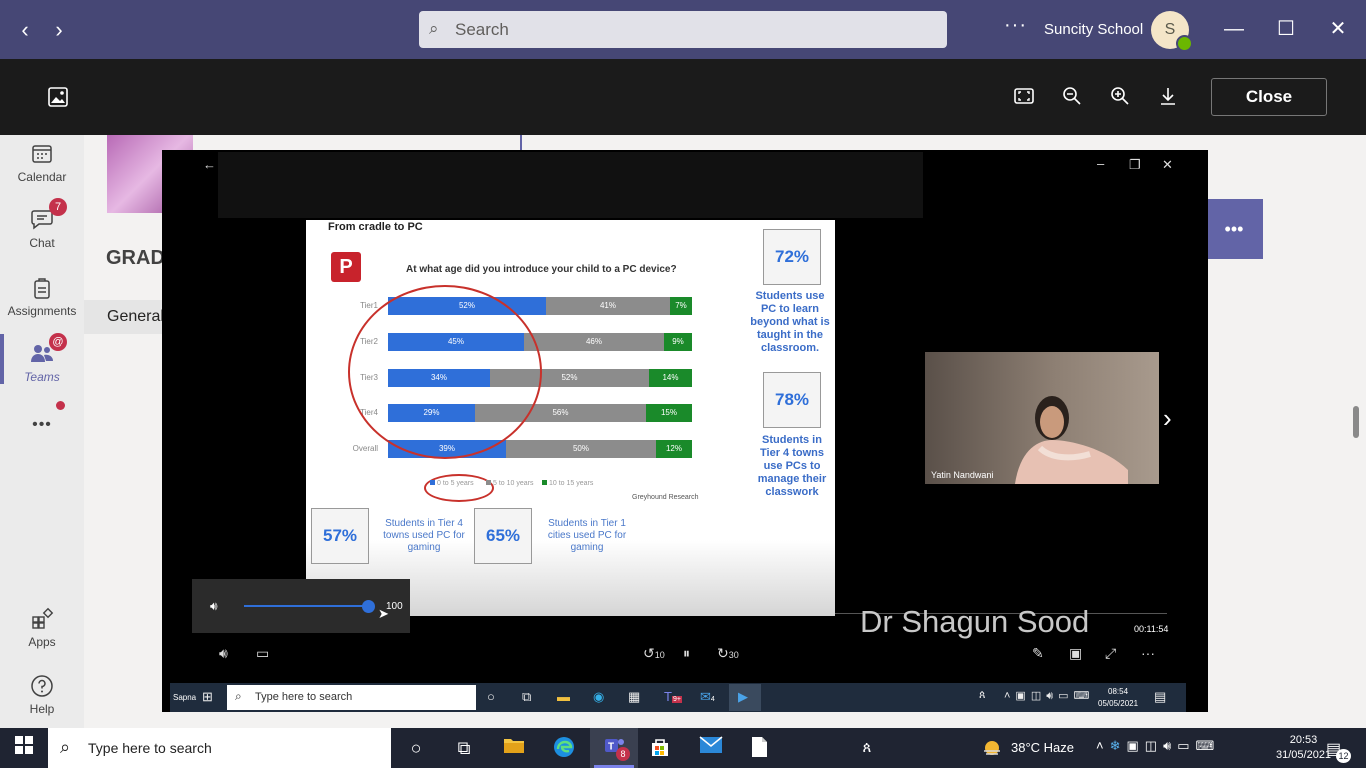 Image resolution: width=1366 pixels, height=768 pixels. I want to click on taskbar-time: 20:53, so click(1303, 740).